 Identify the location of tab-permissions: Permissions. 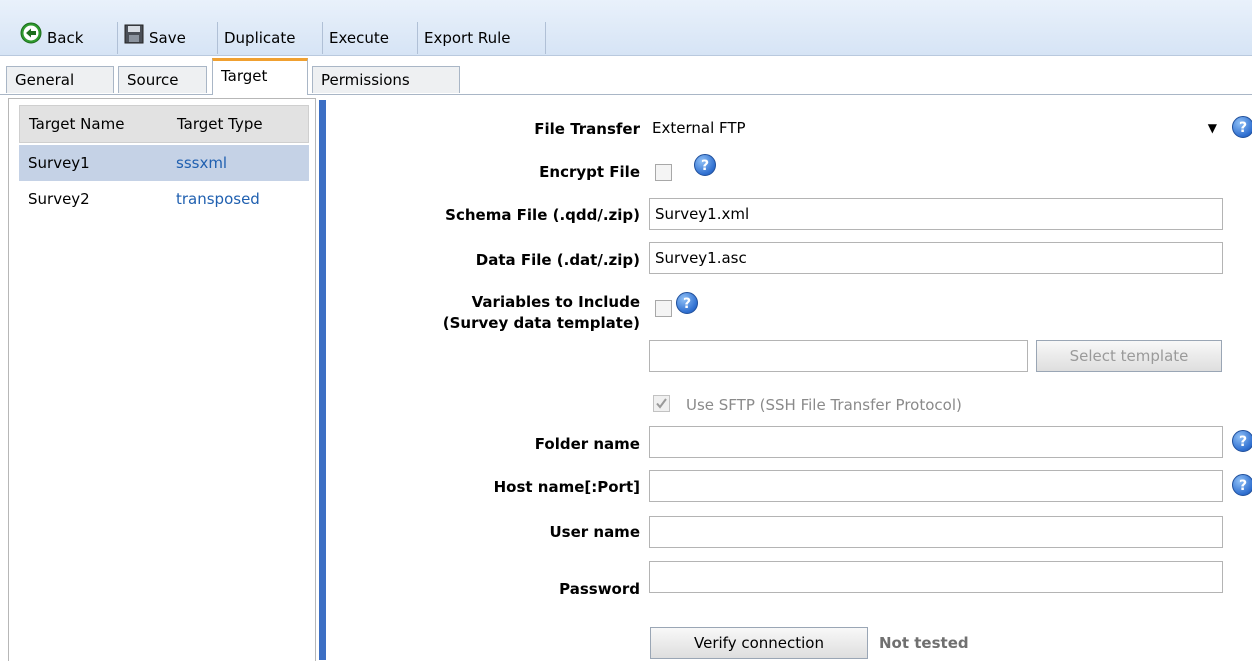
(386, 79).